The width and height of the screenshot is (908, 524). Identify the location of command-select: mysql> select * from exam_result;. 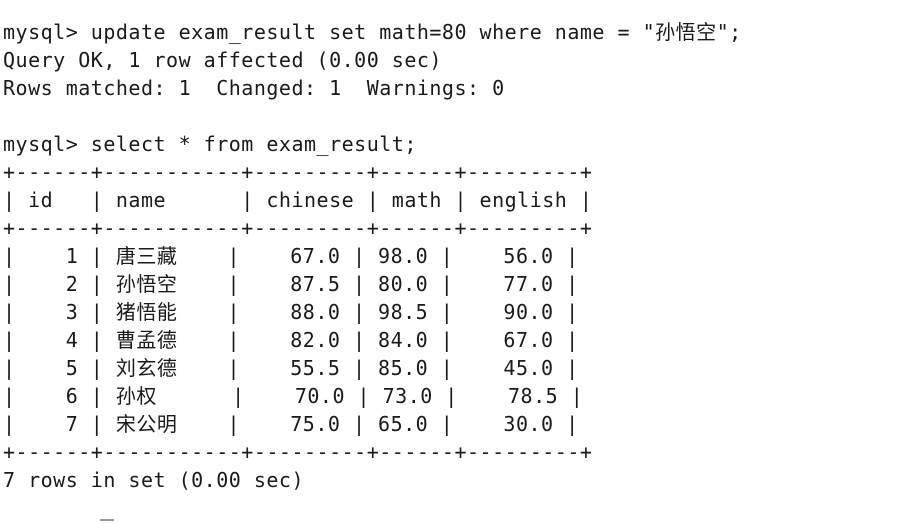
(210, 144).